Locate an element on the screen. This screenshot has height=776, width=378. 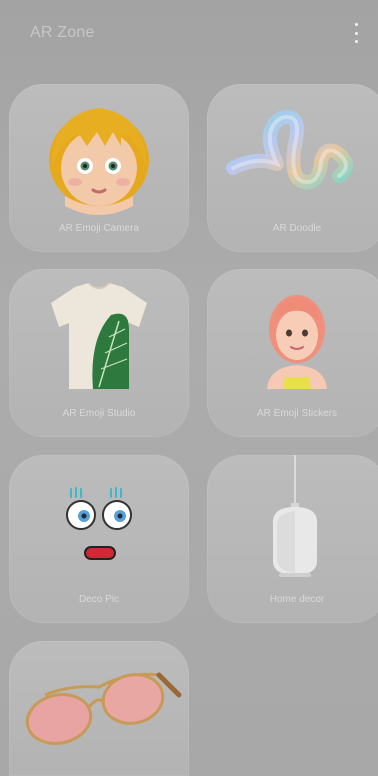
tile-ar-doodle: AR Doodle is located at coordinates (292, 168).